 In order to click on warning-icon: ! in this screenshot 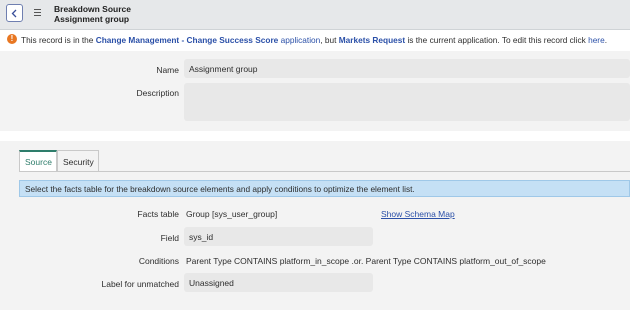, I will do `click(12, 39)`.